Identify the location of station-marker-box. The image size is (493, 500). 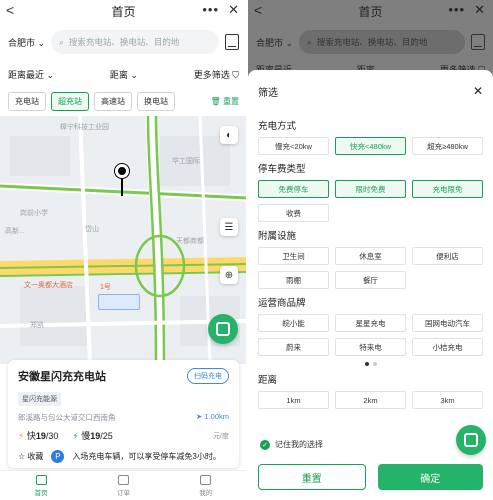
(119, 302).